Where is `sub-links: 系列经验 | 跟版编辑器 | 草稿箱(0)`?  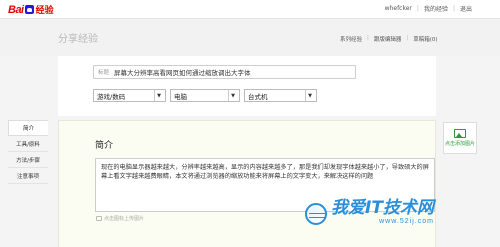 sub-links: 系列经验 | 跟版编辑器 | 草稿箱(0) is located at coordinates (389, 39).